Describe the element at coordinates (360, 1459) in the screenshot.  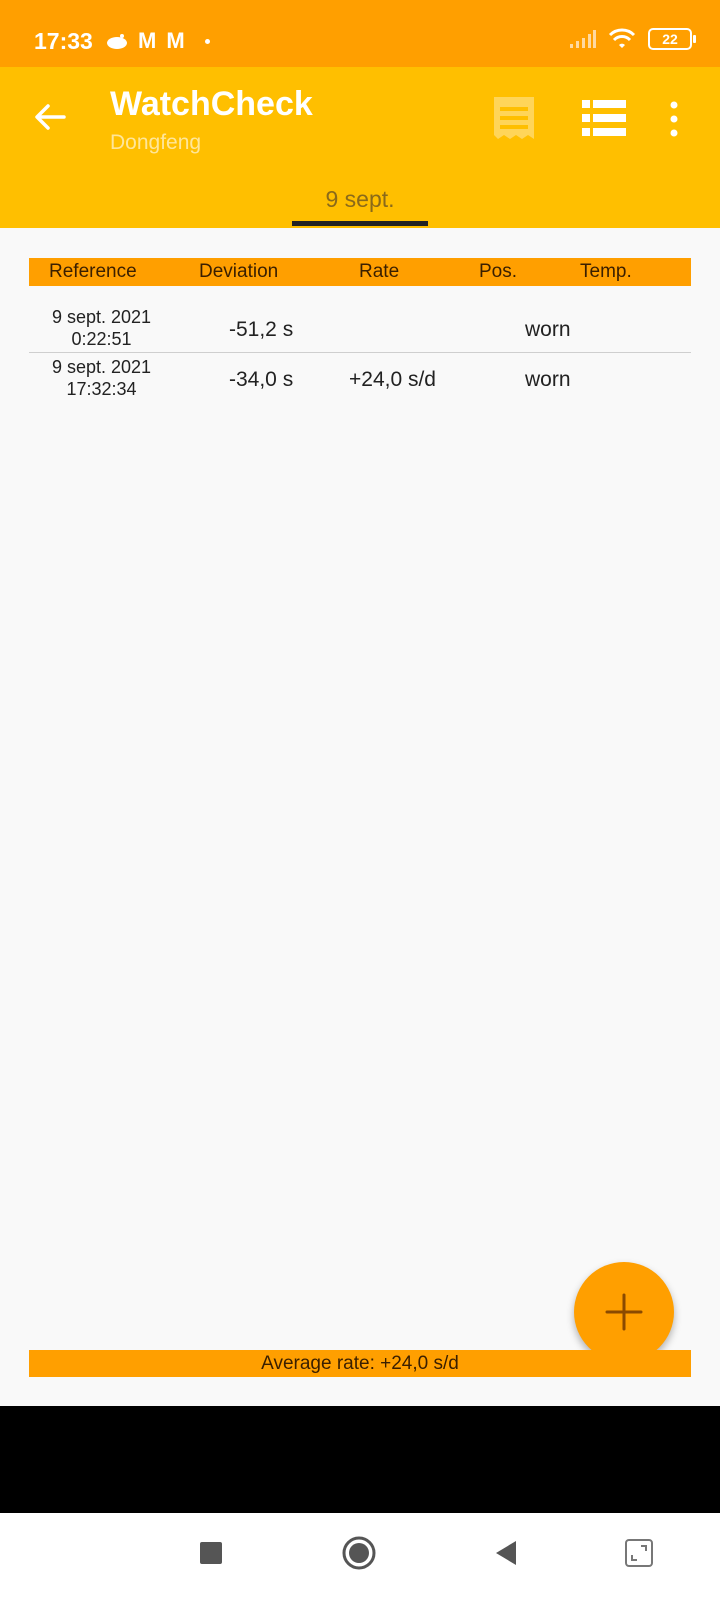
I see `black-band` at that location.